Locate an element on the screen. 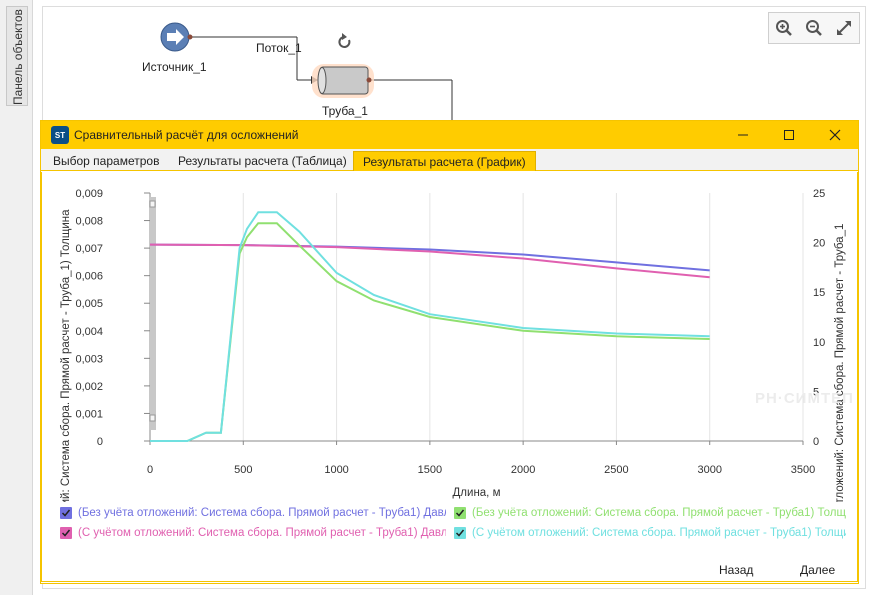  x-tick-label: 1500 is located at coordinates (430, 470).